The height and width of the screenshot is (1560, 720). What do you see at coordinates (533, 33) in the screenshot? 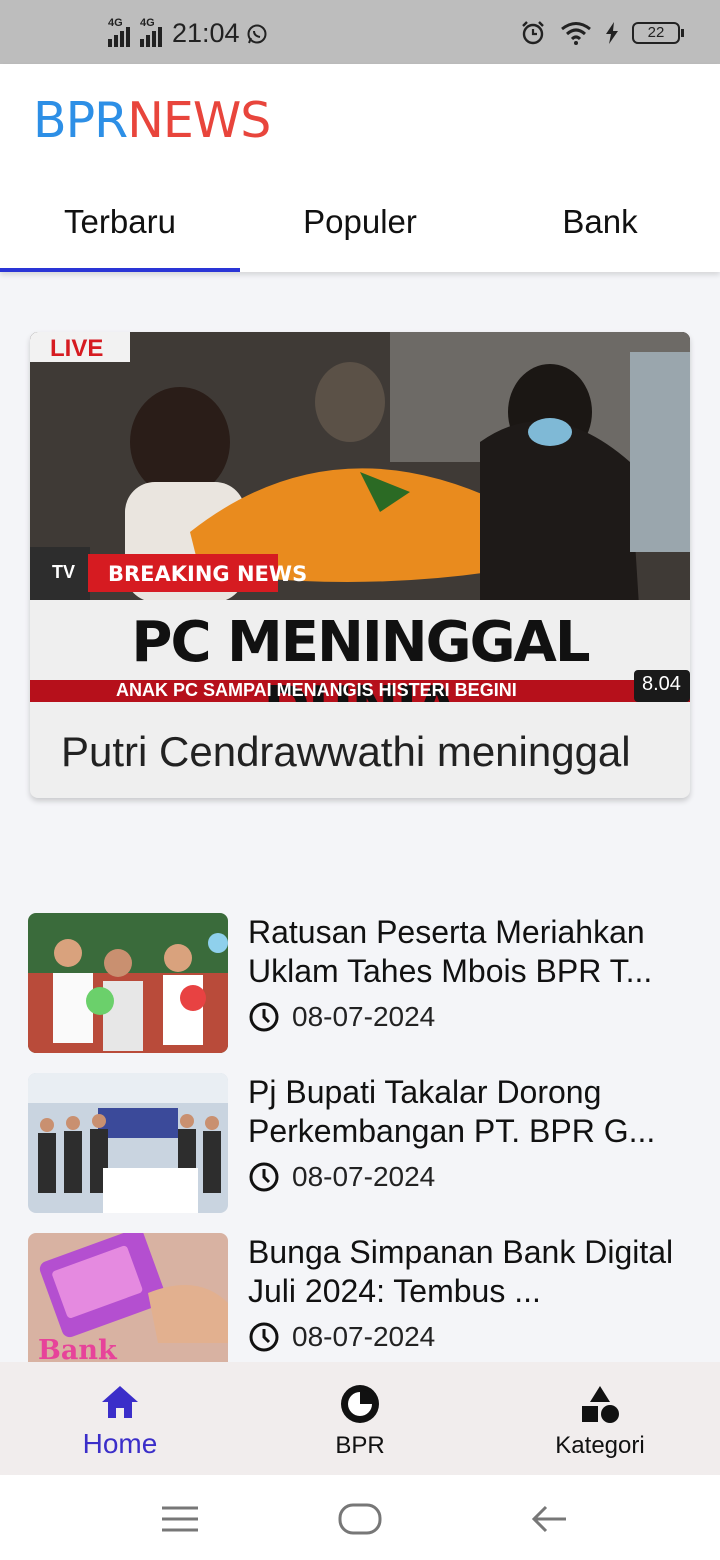
I see `alarm-icon` at bounding box center [533, 33].